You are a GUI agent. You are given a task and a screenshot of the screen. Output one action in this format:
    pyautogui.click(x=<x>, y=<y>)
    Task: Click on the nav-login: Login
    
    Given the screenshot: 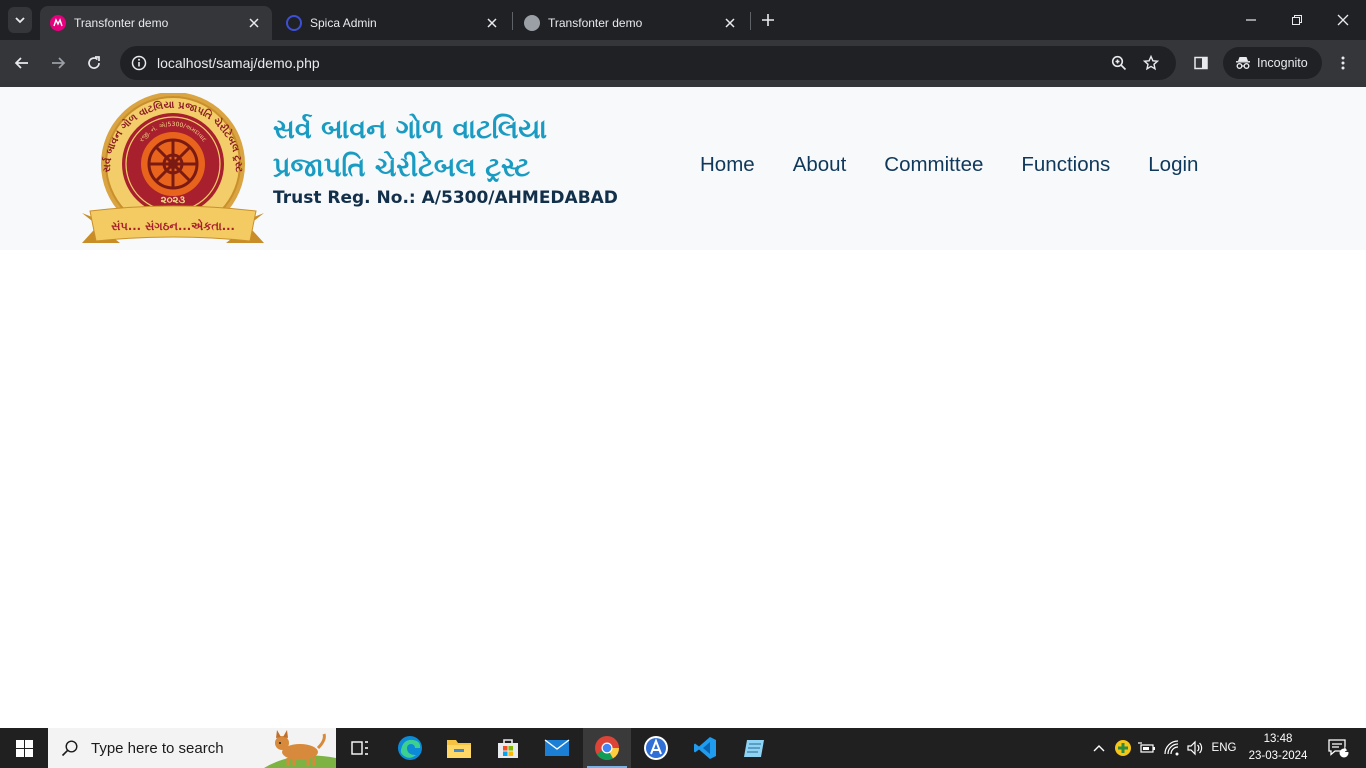 What is the action you would take?
    pyautogui.click(x=1173, y=165)
    